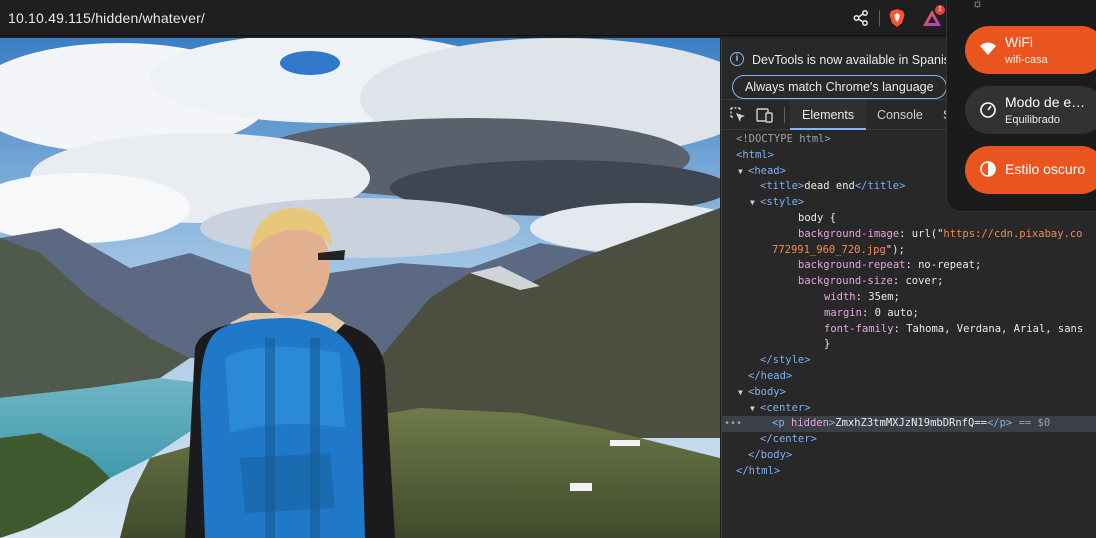 The height and width of the screenshot is (538, 1096). Describe the element at coordinates (733, 424) in the screenshot. I see `more-options-icon: •••` at that location.